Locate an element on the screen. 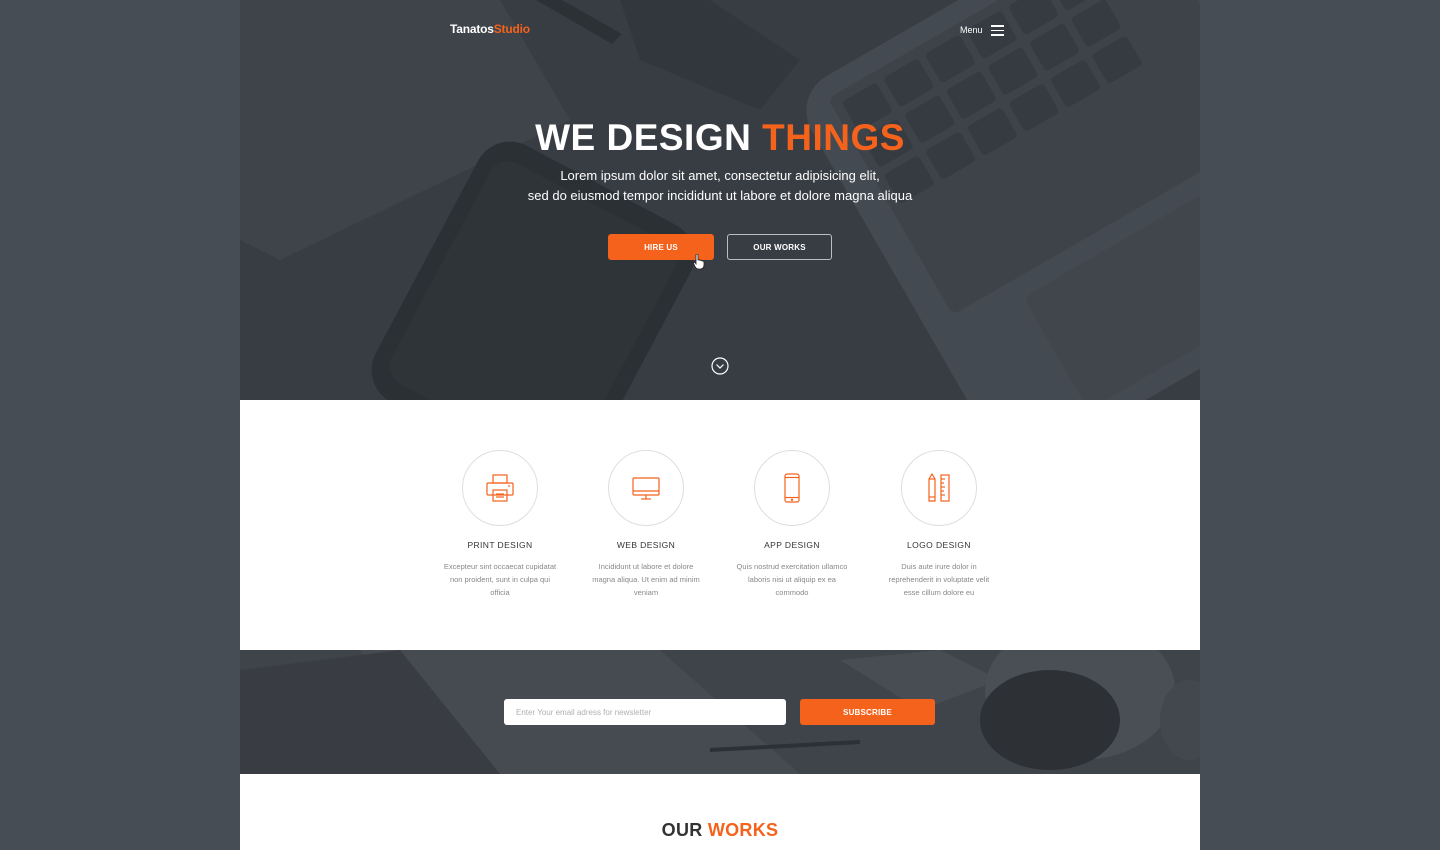  hamburger-icon is located at coordinates (997, 30).